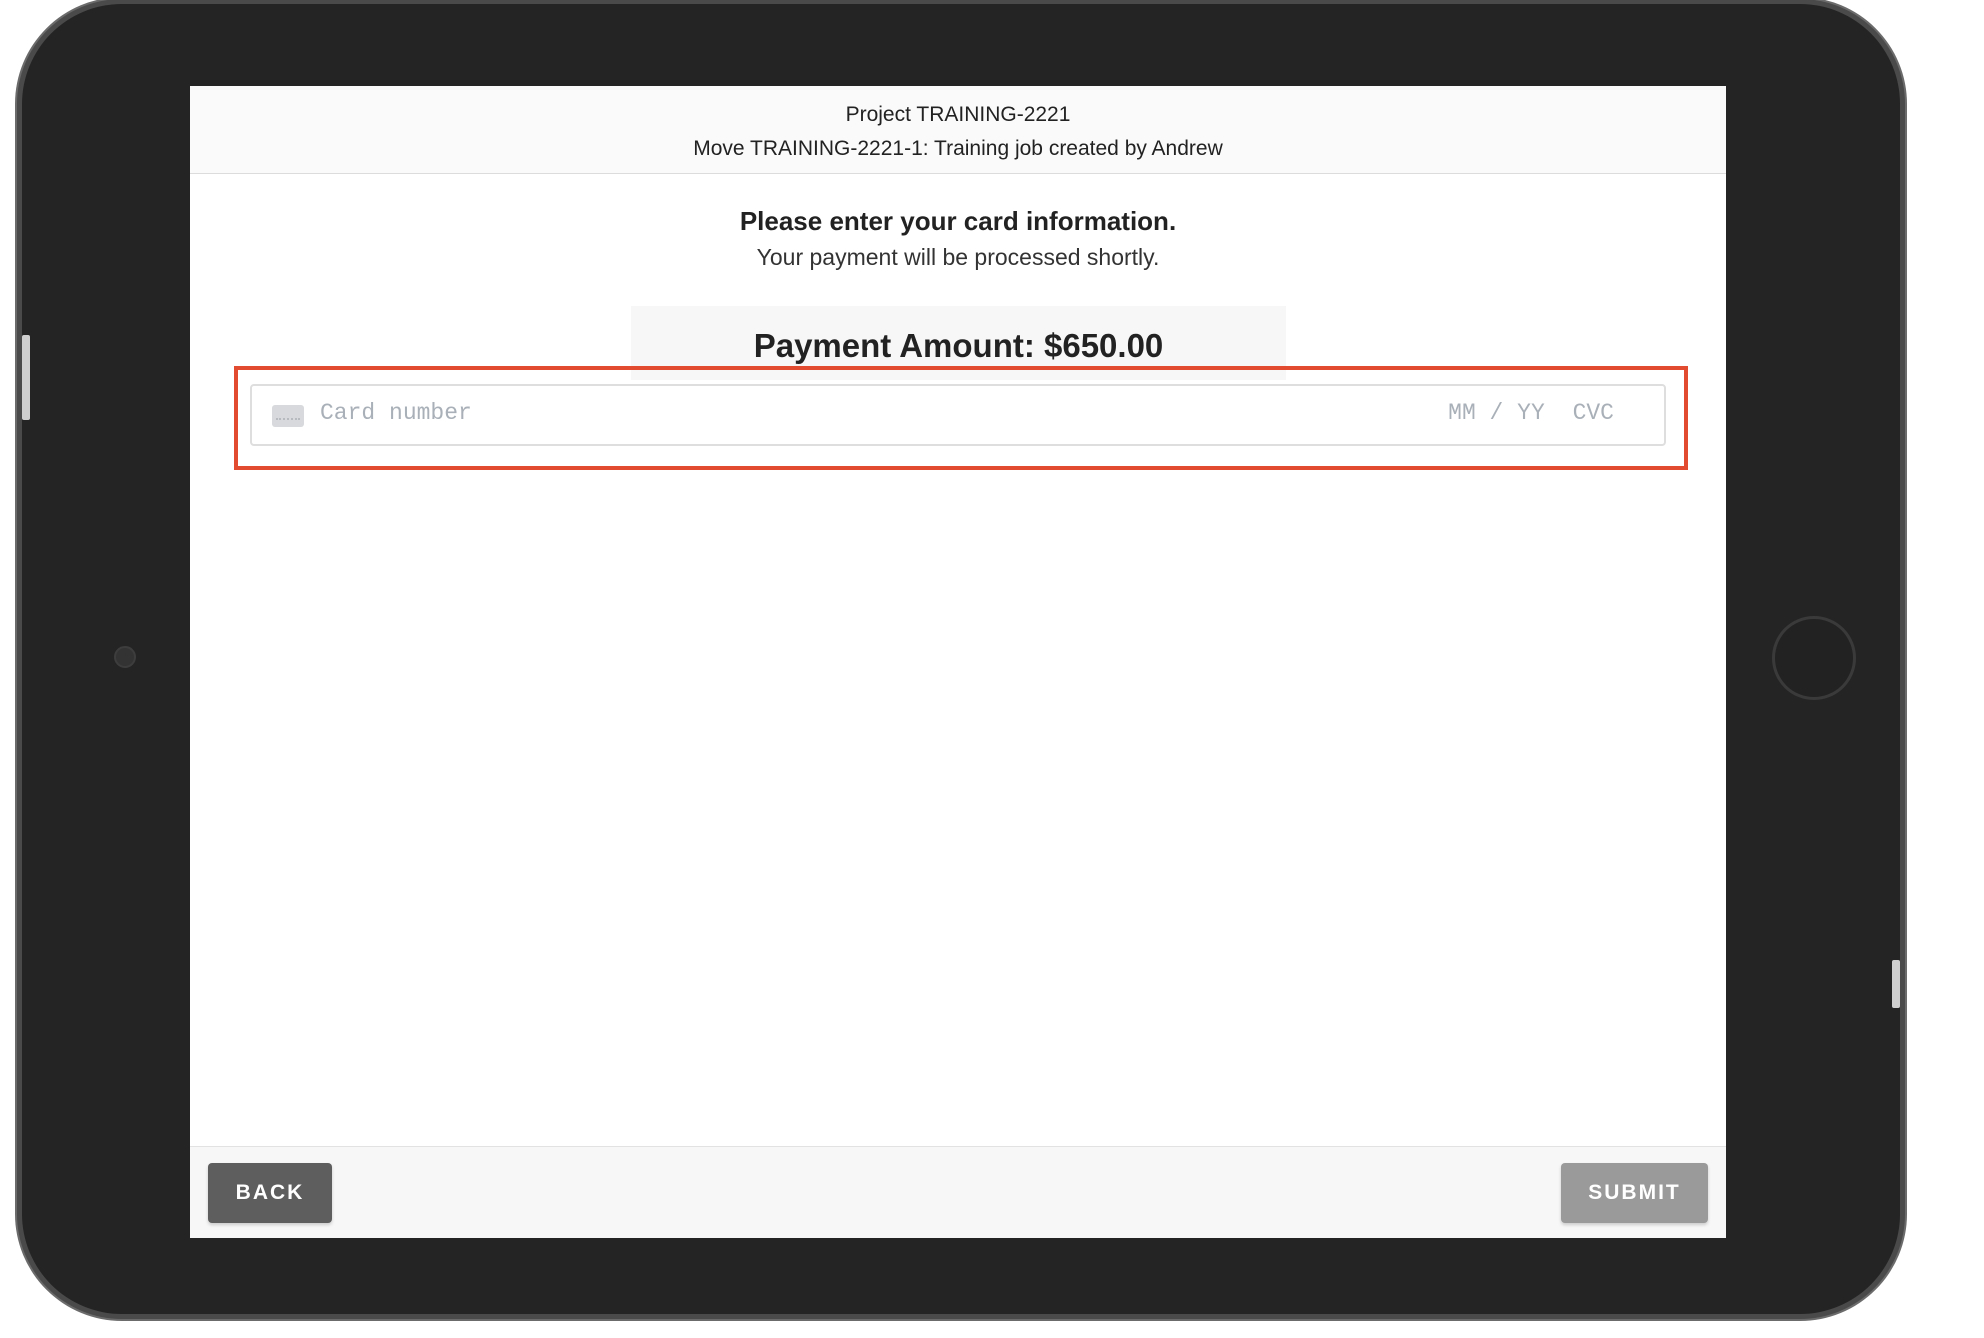 The height and width of the screenshot is (1338, 1984). What do you see at coordinates (288, 416) in the screenshot?
I see `credit-card-icon` at bounding box center [288, 416].